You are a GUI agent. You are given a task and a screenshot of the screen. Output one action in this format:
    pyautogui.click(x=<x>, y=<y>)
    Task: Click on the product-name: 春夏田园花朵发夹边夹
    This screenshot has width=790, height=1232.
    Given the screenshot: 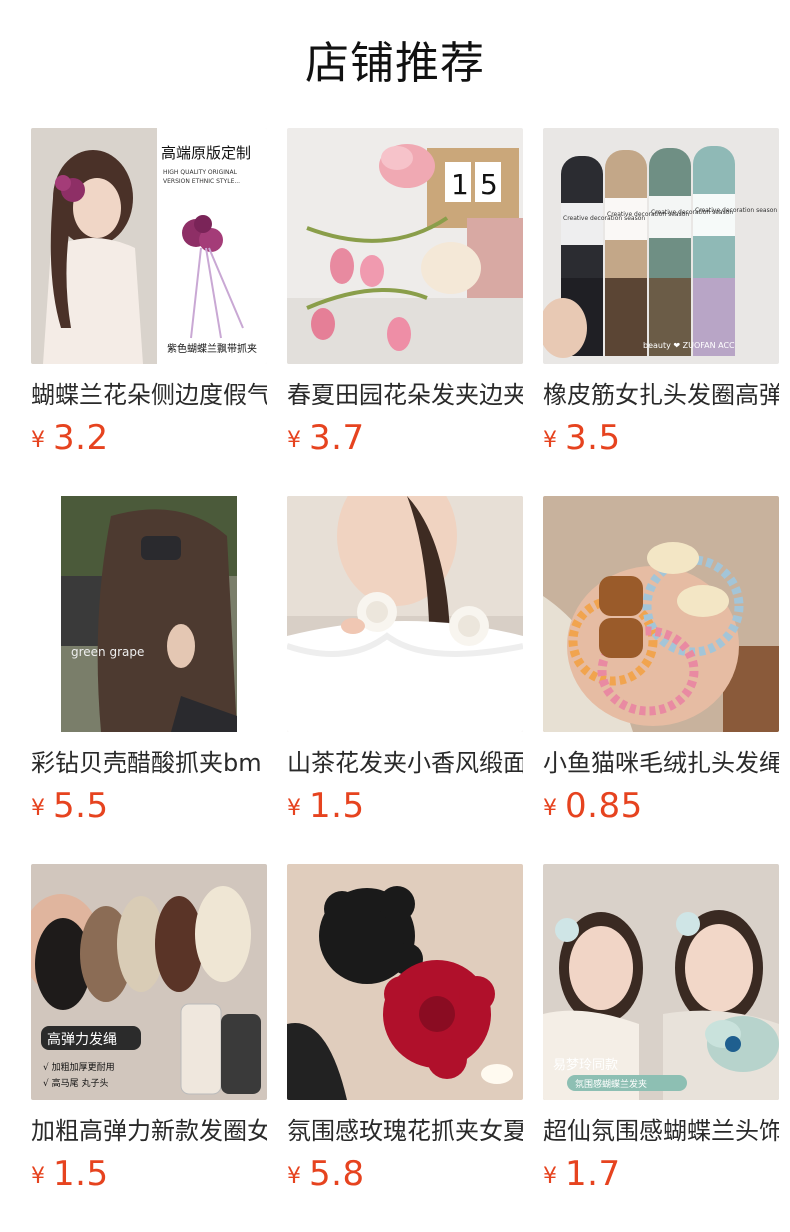 What is the action you would take?
    pyautogui.click(x=405, y=395)
    